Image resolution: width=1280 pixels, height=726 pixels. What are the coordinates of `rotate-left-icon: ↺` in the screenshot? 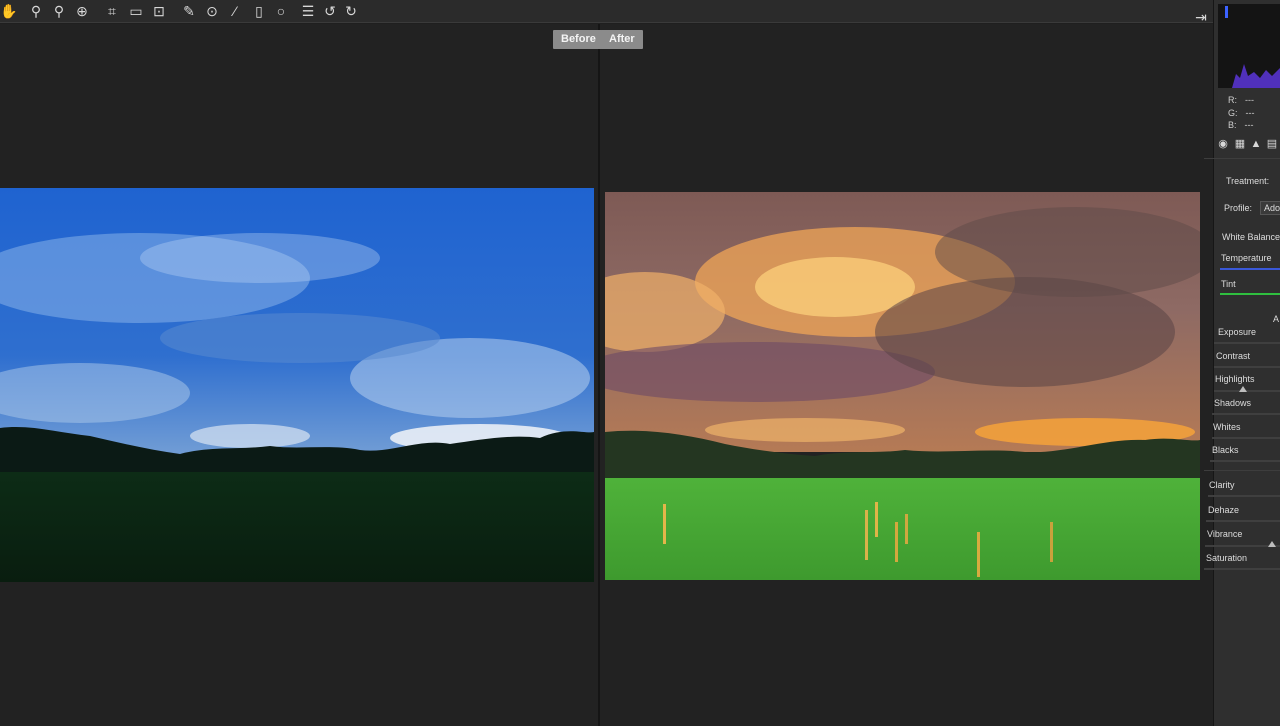 It's located at (330, 11).